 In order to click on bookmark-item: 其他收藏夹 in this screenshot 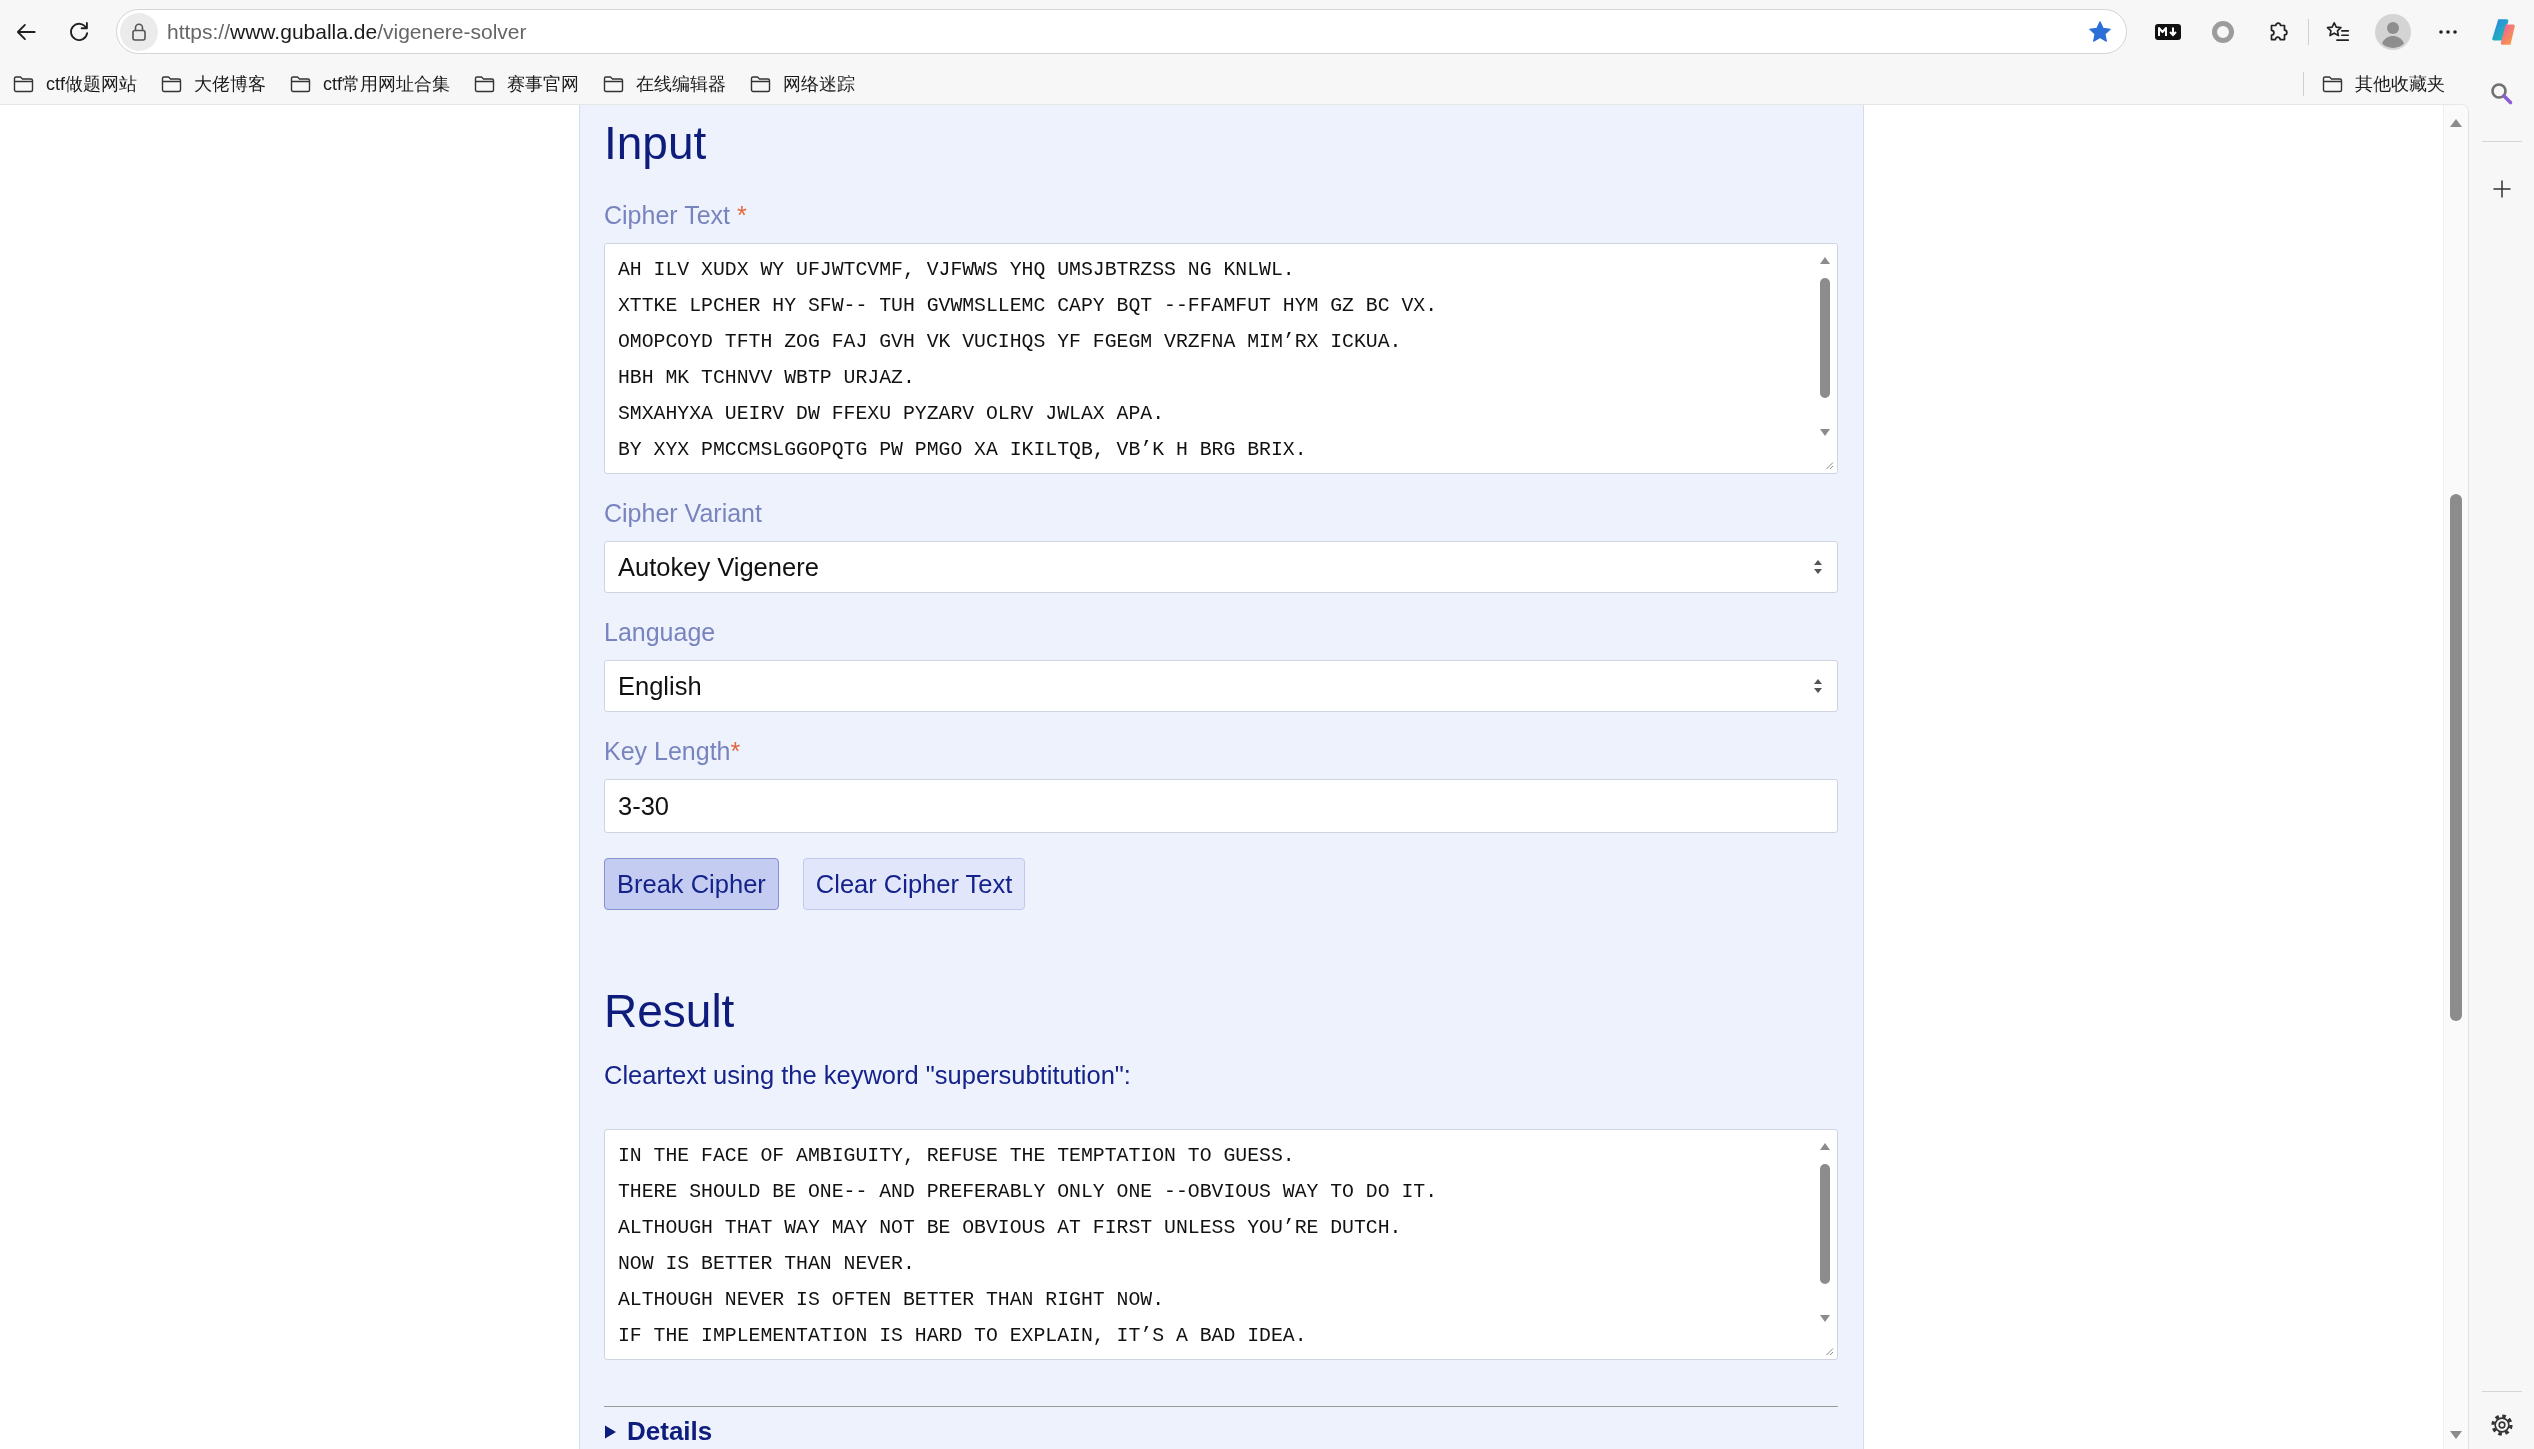, I will do `click(2383, 83)`.